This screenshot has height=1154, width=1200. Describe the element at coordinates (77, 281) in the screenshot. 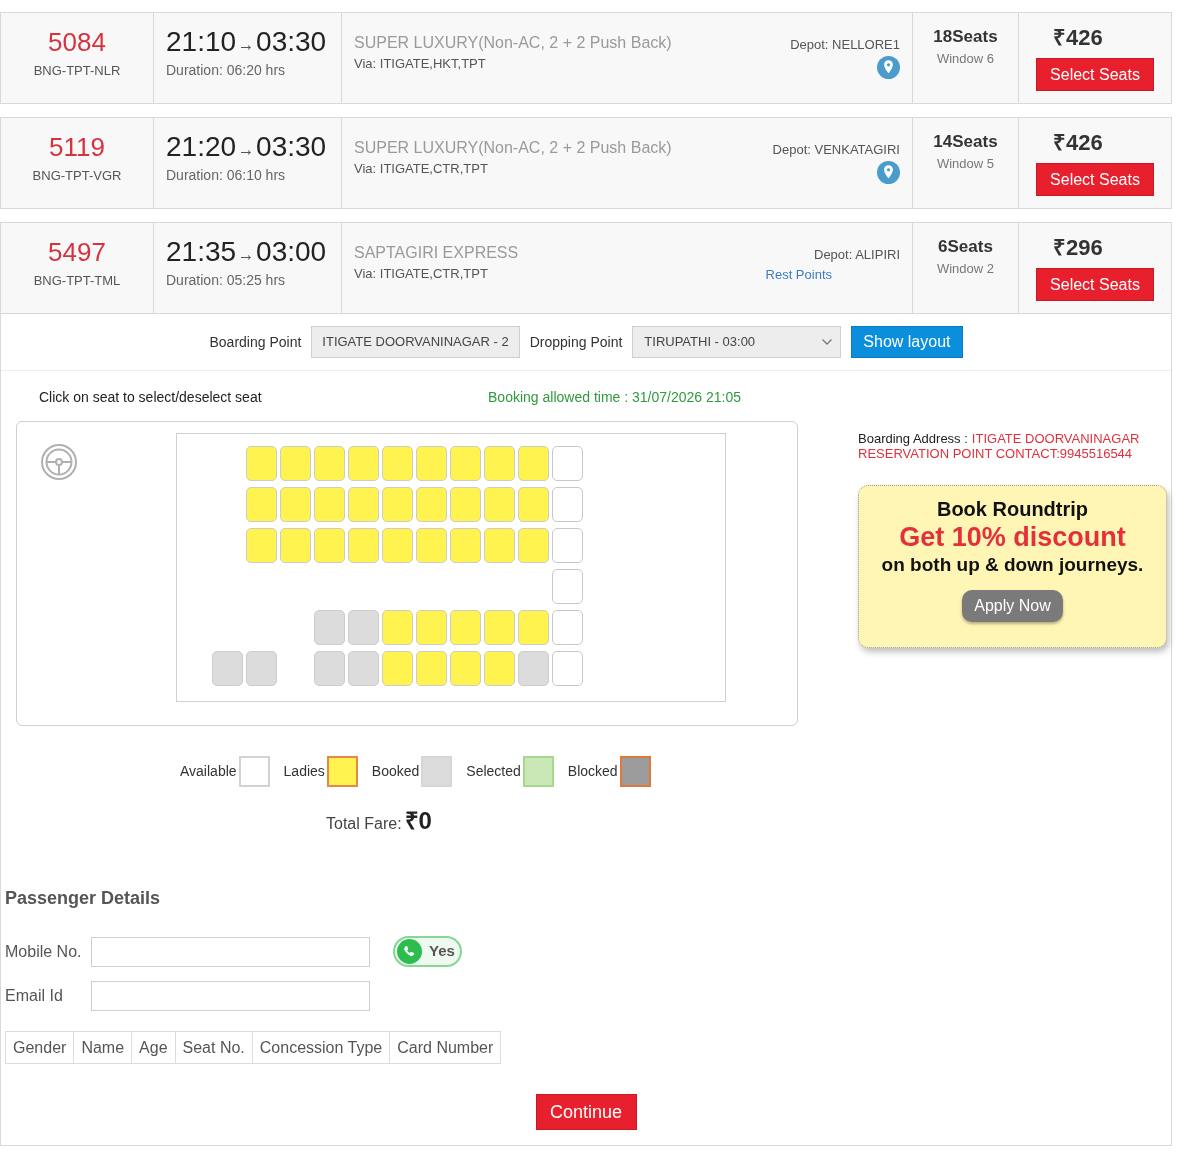

I see `route-code: BNG-TPT-TML` at that location.